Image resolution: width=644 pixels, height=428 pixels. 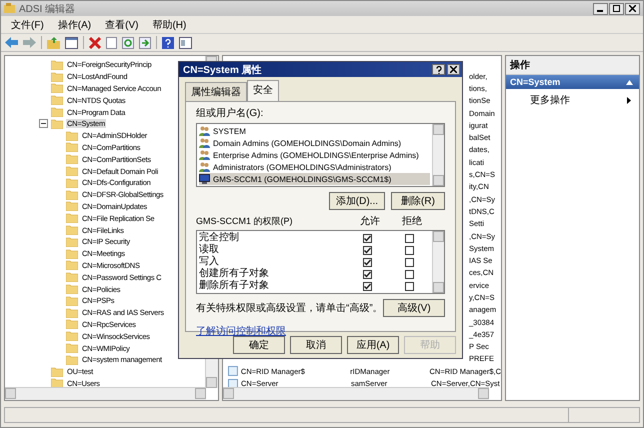 I want to click on user-name: Domain Admins (GOMEHOLDINGS\Domain Admins), so click(x=307, y=143).